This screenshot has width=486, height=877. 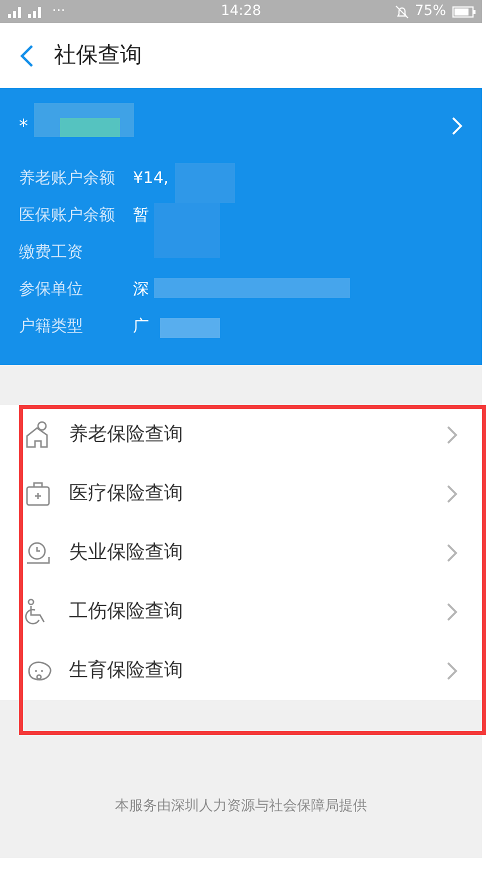 What do you see at coordinates (126, 553) in the screenshot?
I see `menu-label: 失业保险查询` at bounding box center [126, 553].